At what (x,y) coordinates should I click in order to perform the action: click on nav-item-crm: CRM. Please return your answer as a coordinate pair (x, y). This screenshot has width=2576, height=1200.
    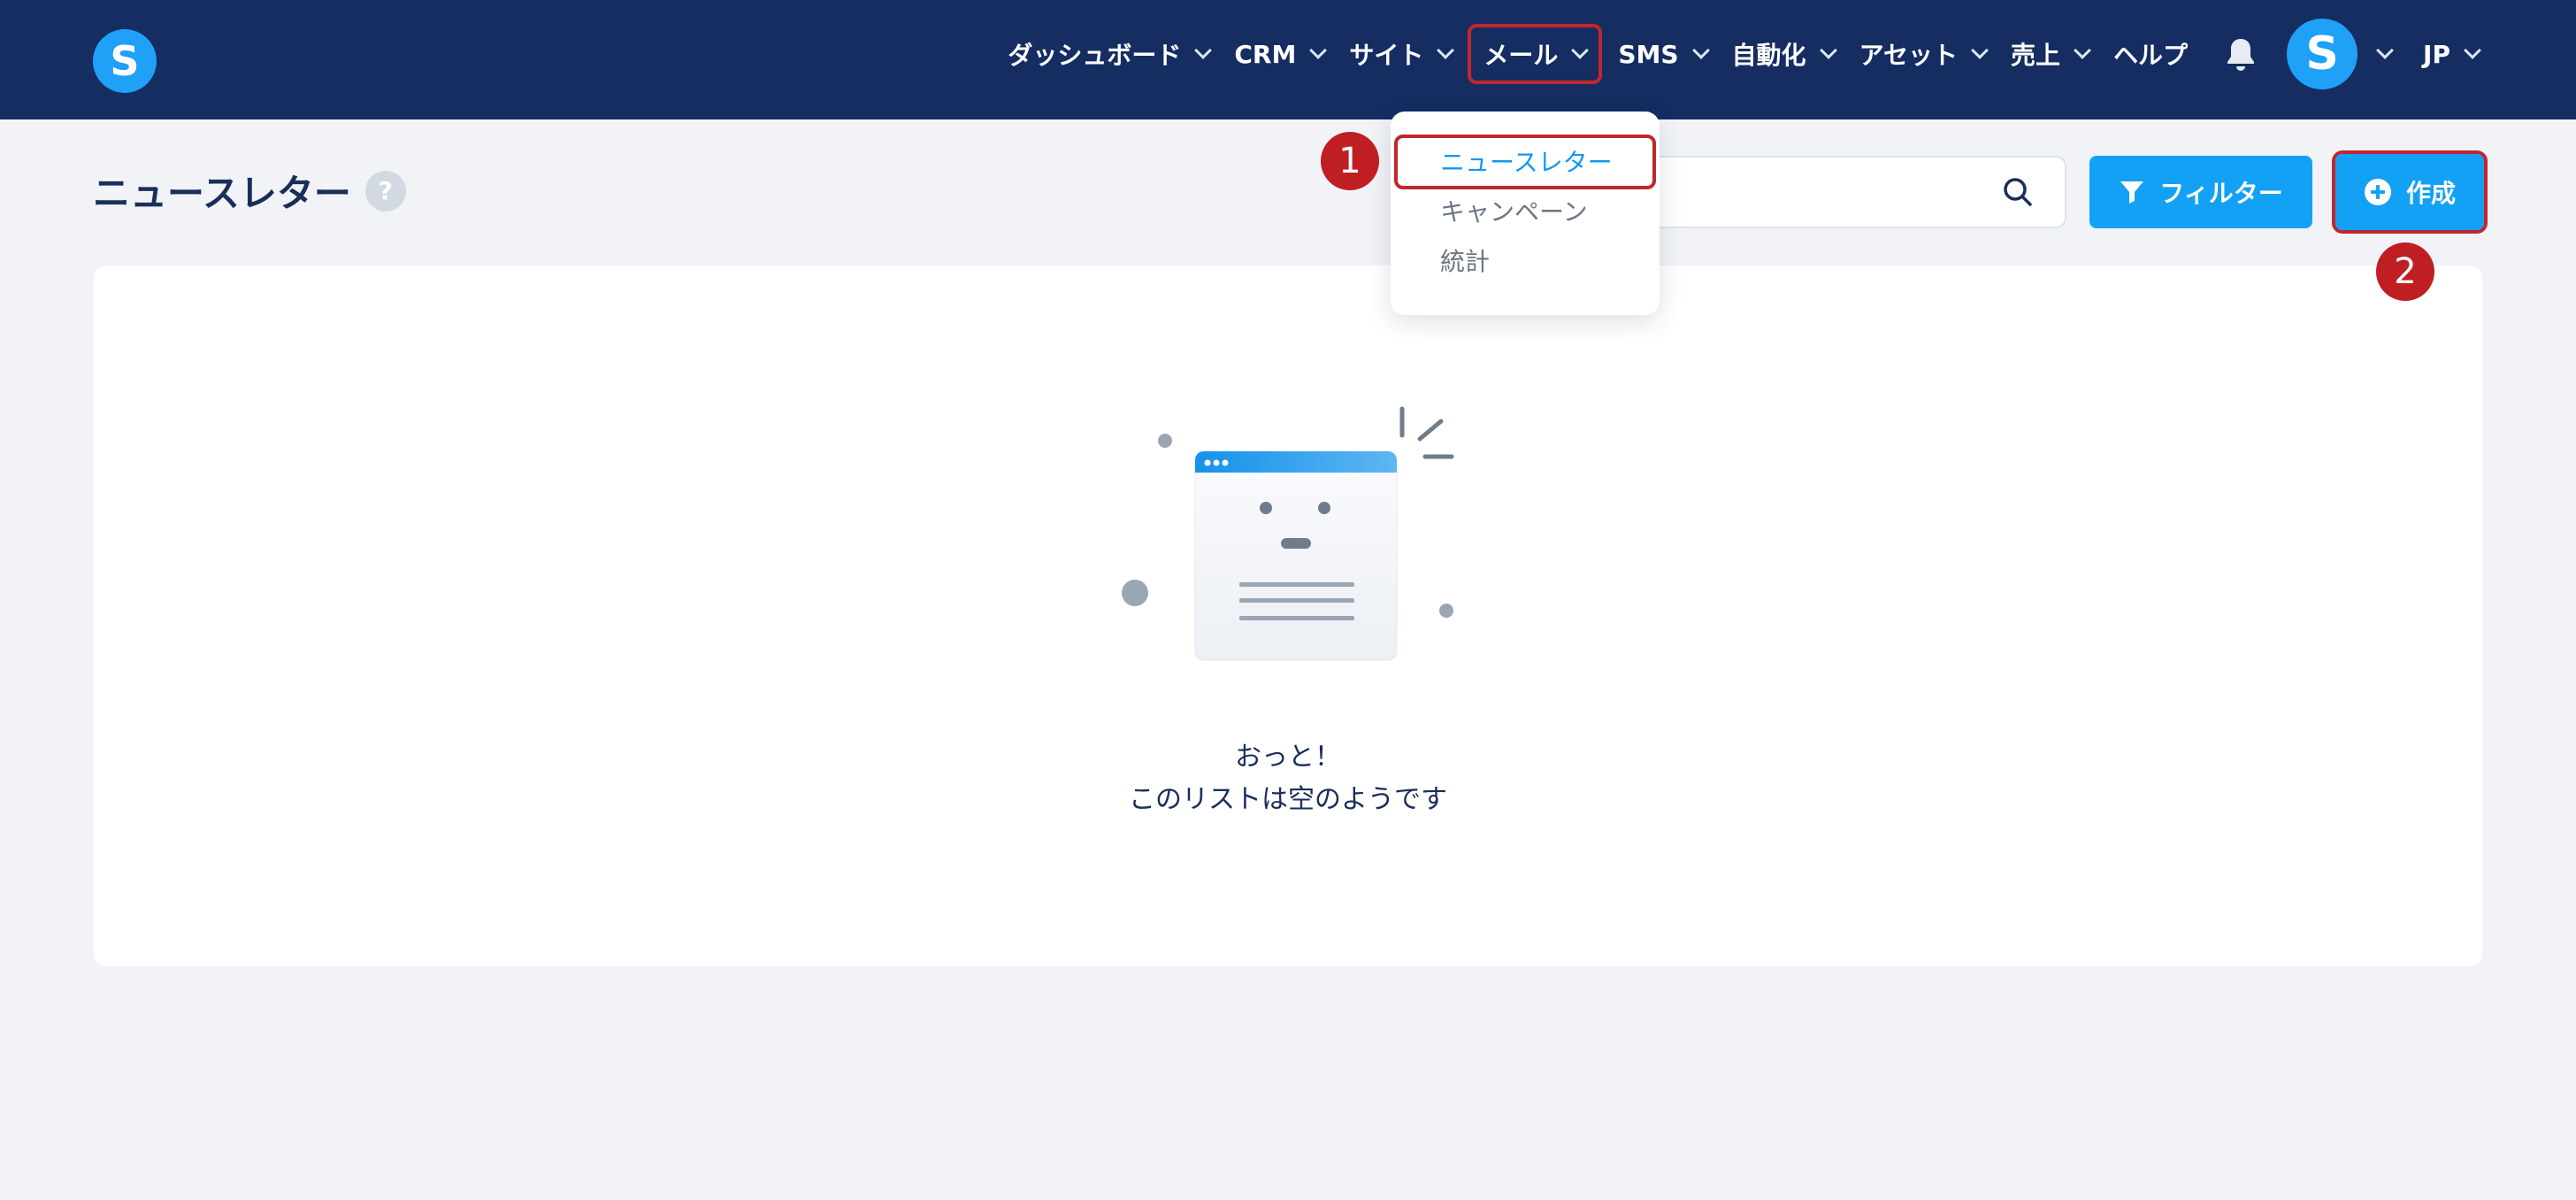
    Looking at the image, I should click on (1279, 54).